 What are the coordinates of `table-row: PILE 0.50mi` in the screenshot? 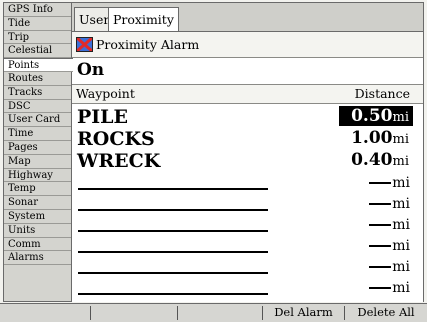 It's located at (247, 116).